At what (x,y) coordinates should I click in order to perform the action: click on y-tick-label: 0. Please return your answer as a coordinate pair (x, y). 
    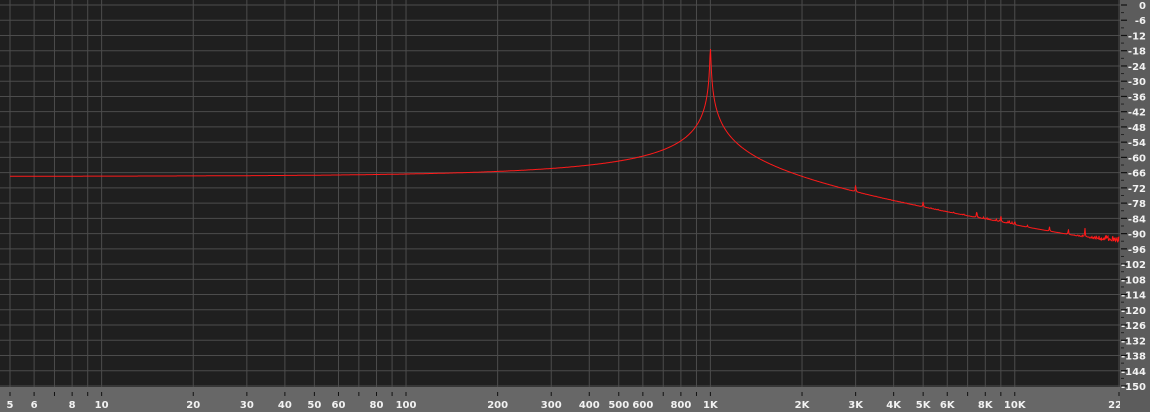
    Looking at the image, I should click on (1142, 6).